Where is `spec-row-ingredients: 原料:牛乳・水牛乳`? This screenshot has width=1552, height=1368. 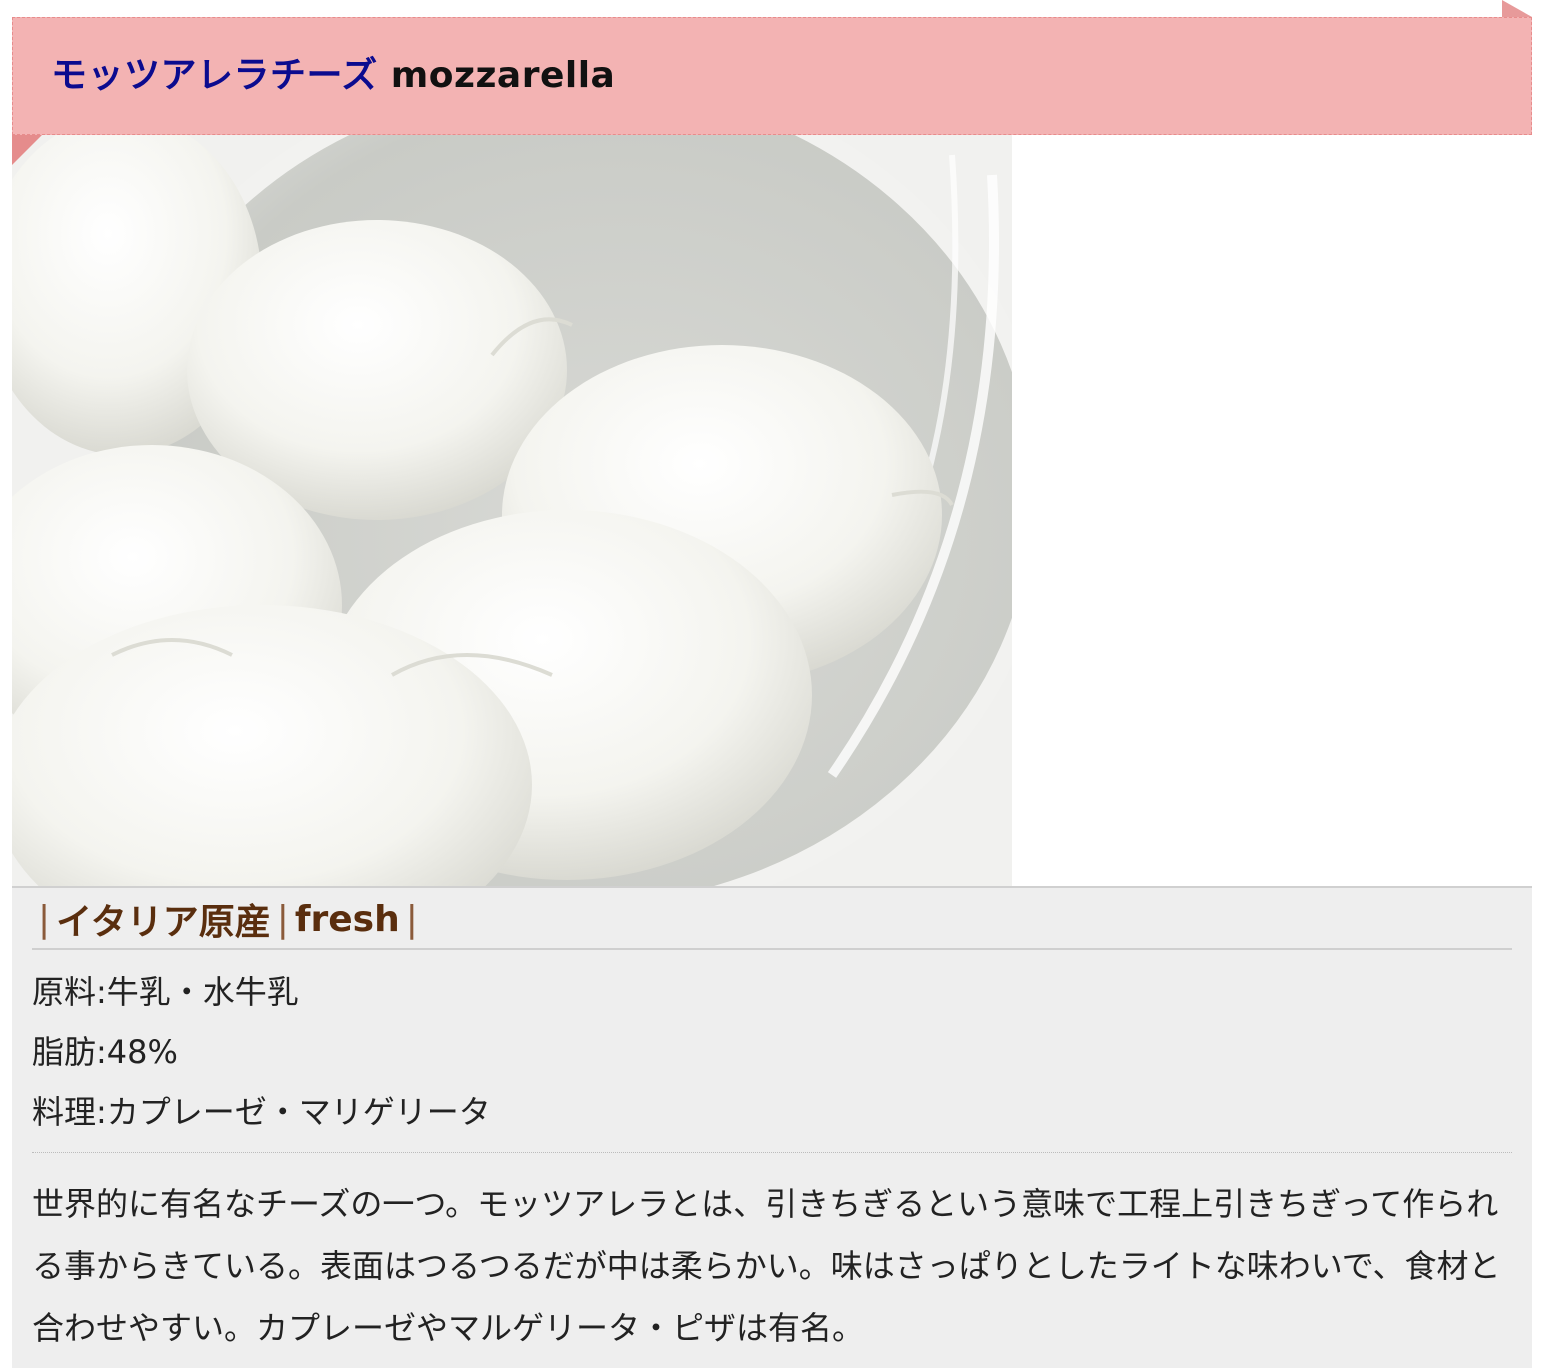
spec-row-ingredients: 原料:牛乳・水牛乳 is located at coordinates (772, 994).